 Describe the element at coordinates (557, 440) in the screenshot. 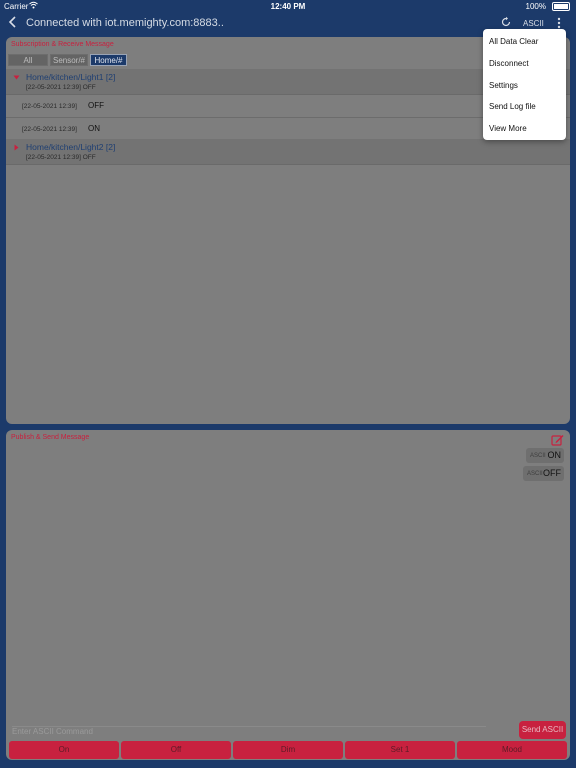

I see `edit-icon` at that location.